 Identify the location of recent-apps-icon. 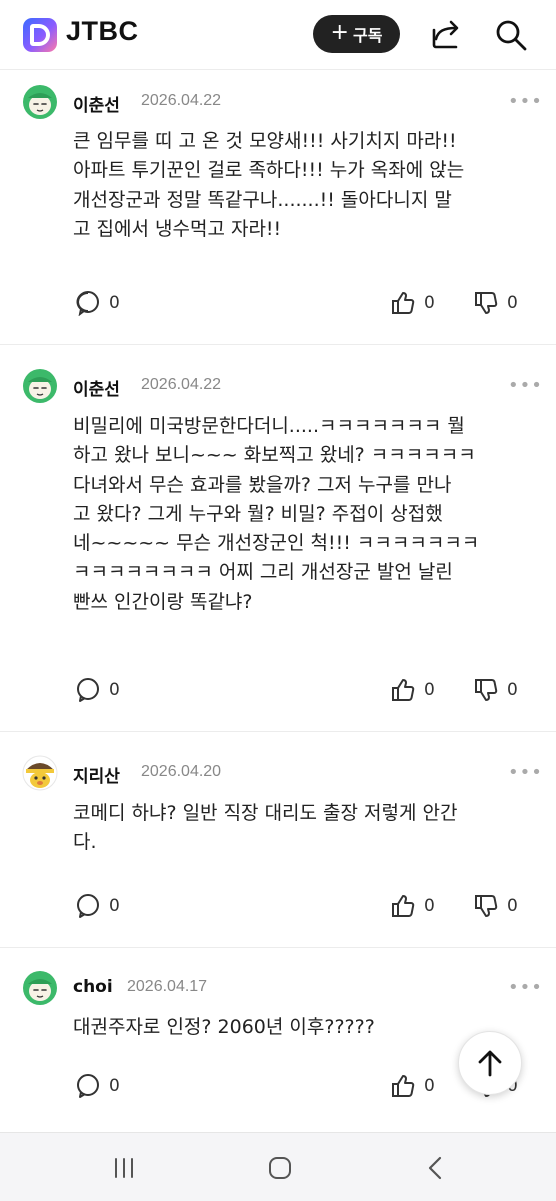
(124, 1168).